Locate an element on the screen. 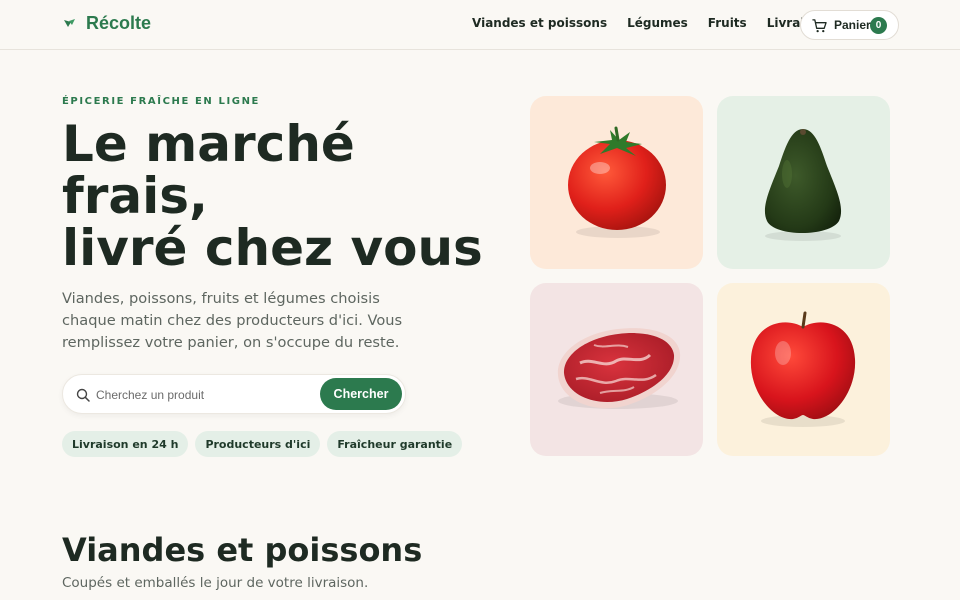 The width and height of the screenshot is (960, 600). search-button: Chercher is located at coordinates (361, 394).